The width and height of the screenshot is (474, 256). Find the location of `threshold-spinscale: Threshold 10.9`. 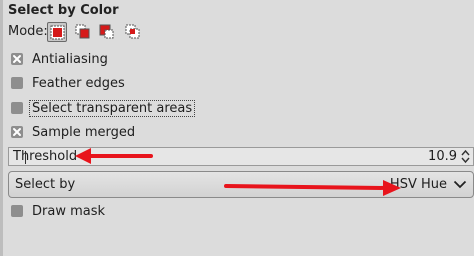

threshold-spinscale: Threshold 10.9 is located at coordinates (241, 156).